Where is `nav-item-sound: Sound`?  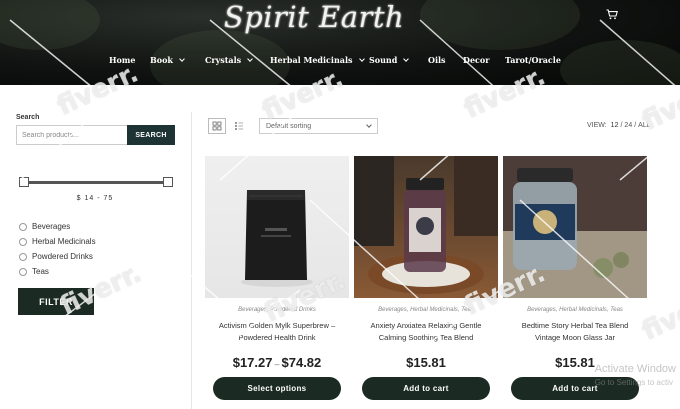
nav-item-sound: Sound is located at coordinates (389, 60).